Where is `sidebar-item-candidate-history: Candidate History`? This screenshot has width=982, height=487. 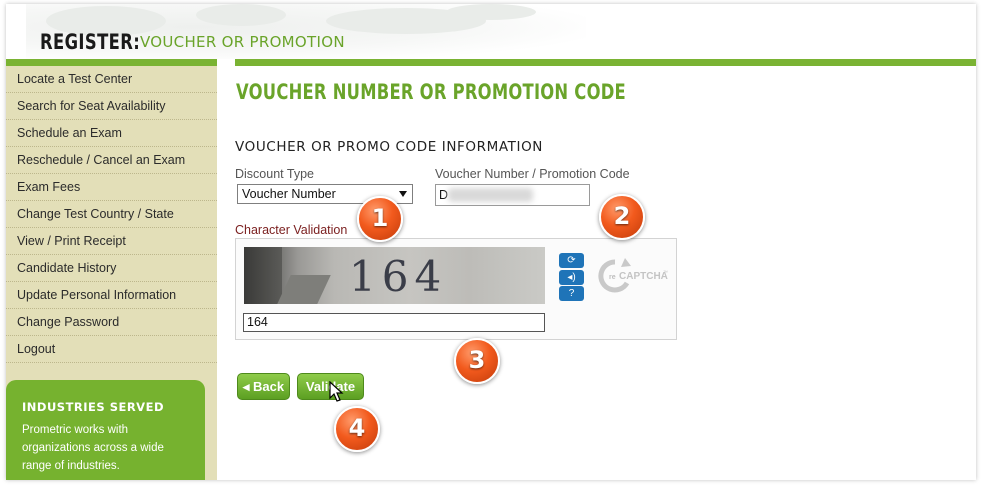 sidebar-item-candidate-history: Candidate History is located at coordinates (111, 268).